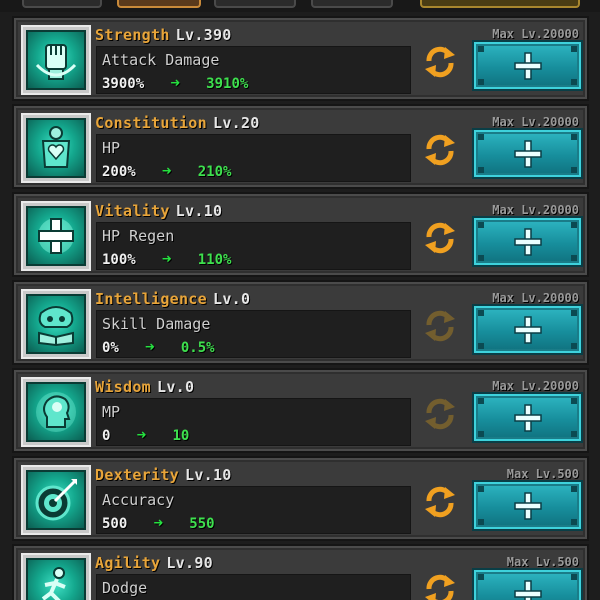  Describe the element at coordinates (253, 510) in the screenshot. I see `effect-box: Accuracy 500 ➜ 550` at that location.